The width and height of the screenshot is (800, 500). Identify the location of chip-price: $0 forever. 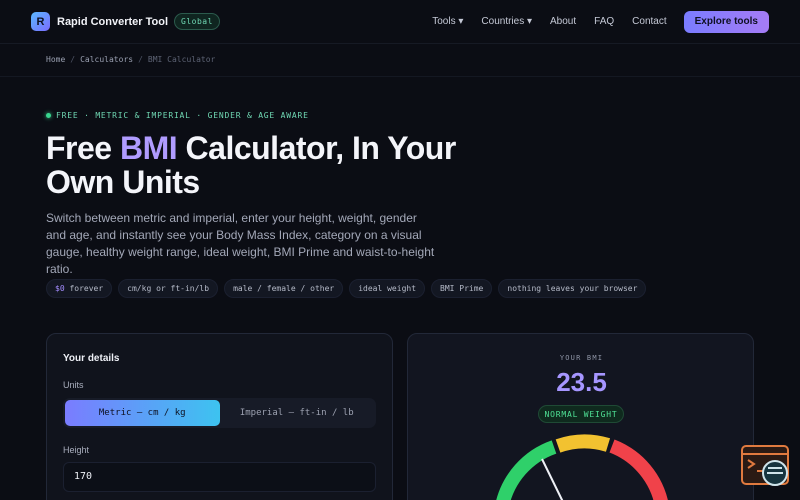
(79, 288).